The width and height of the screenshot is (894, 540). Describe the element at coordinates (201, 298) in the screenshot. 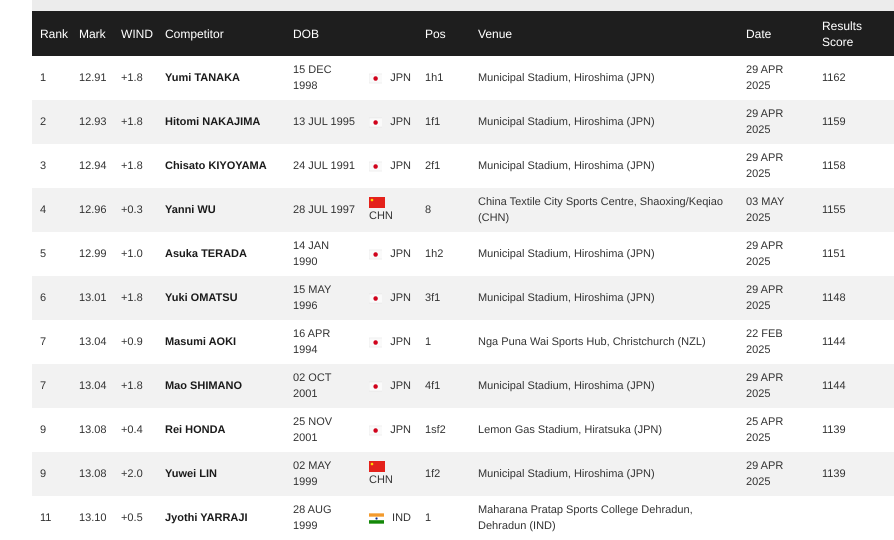

I see `competitor-name: Yuki OMATSU` at that location.